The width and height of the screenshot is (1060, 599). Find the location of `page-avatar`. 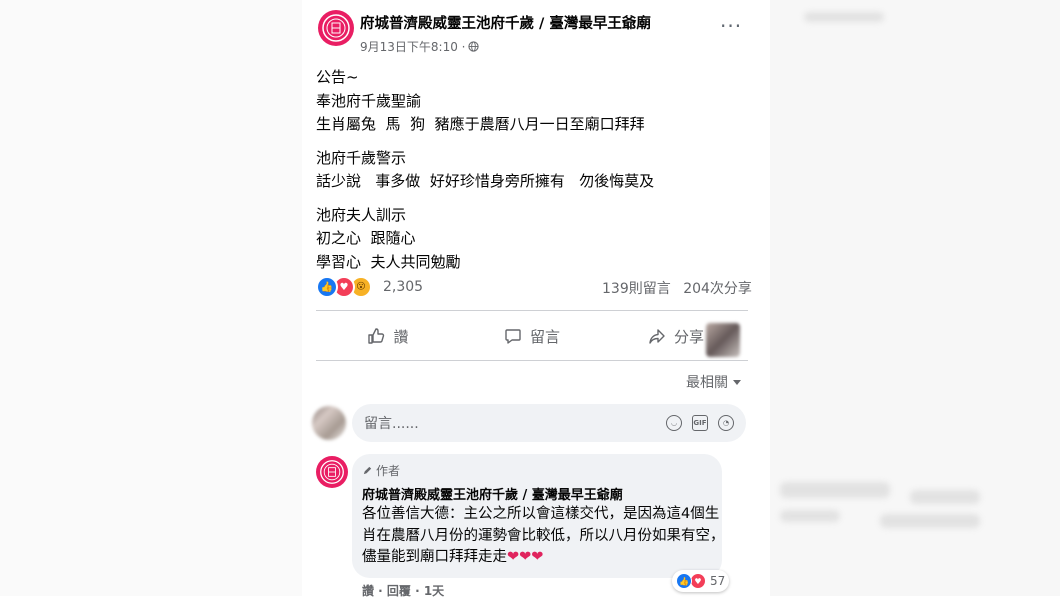

page-avatar is located at coordinates (336, 28).